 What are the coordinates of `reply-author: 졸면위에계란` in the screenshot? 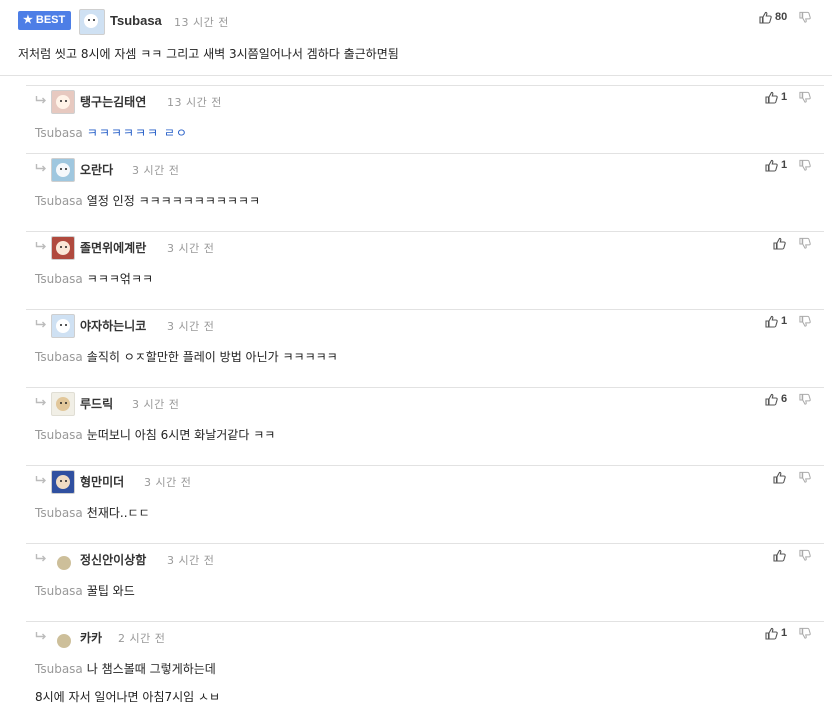 It's located at (113, 247).